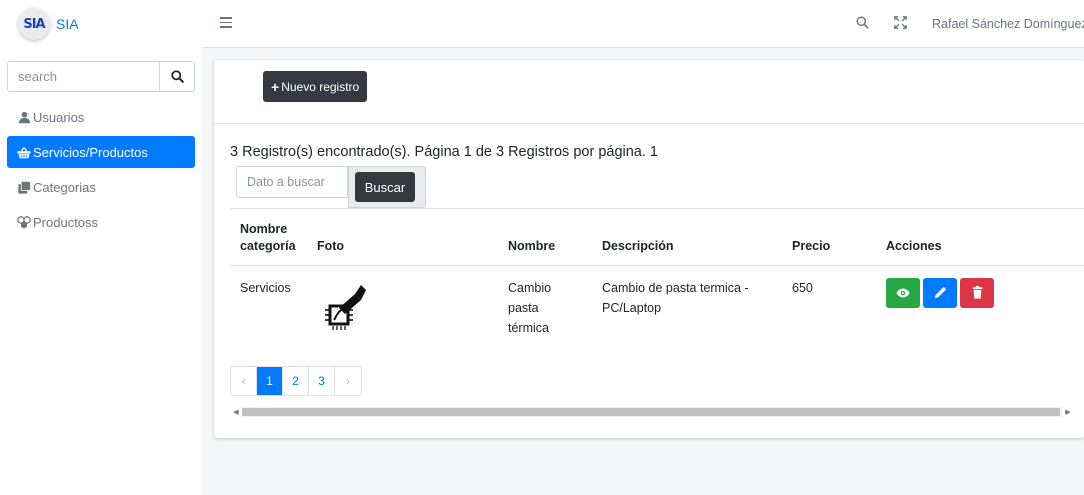  Describe the element at coordinates (265, 287) in the screenshot. I see `cell-categoria: Servicios` at that location.